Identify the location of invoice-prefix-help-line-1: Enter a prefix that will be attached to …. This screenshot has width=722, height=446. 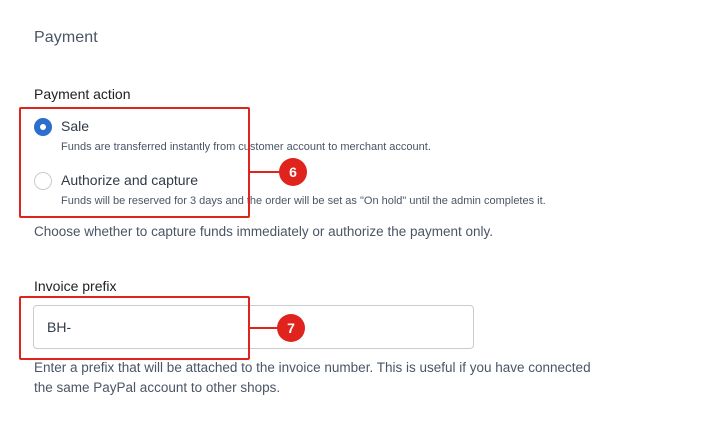
(312, 367).